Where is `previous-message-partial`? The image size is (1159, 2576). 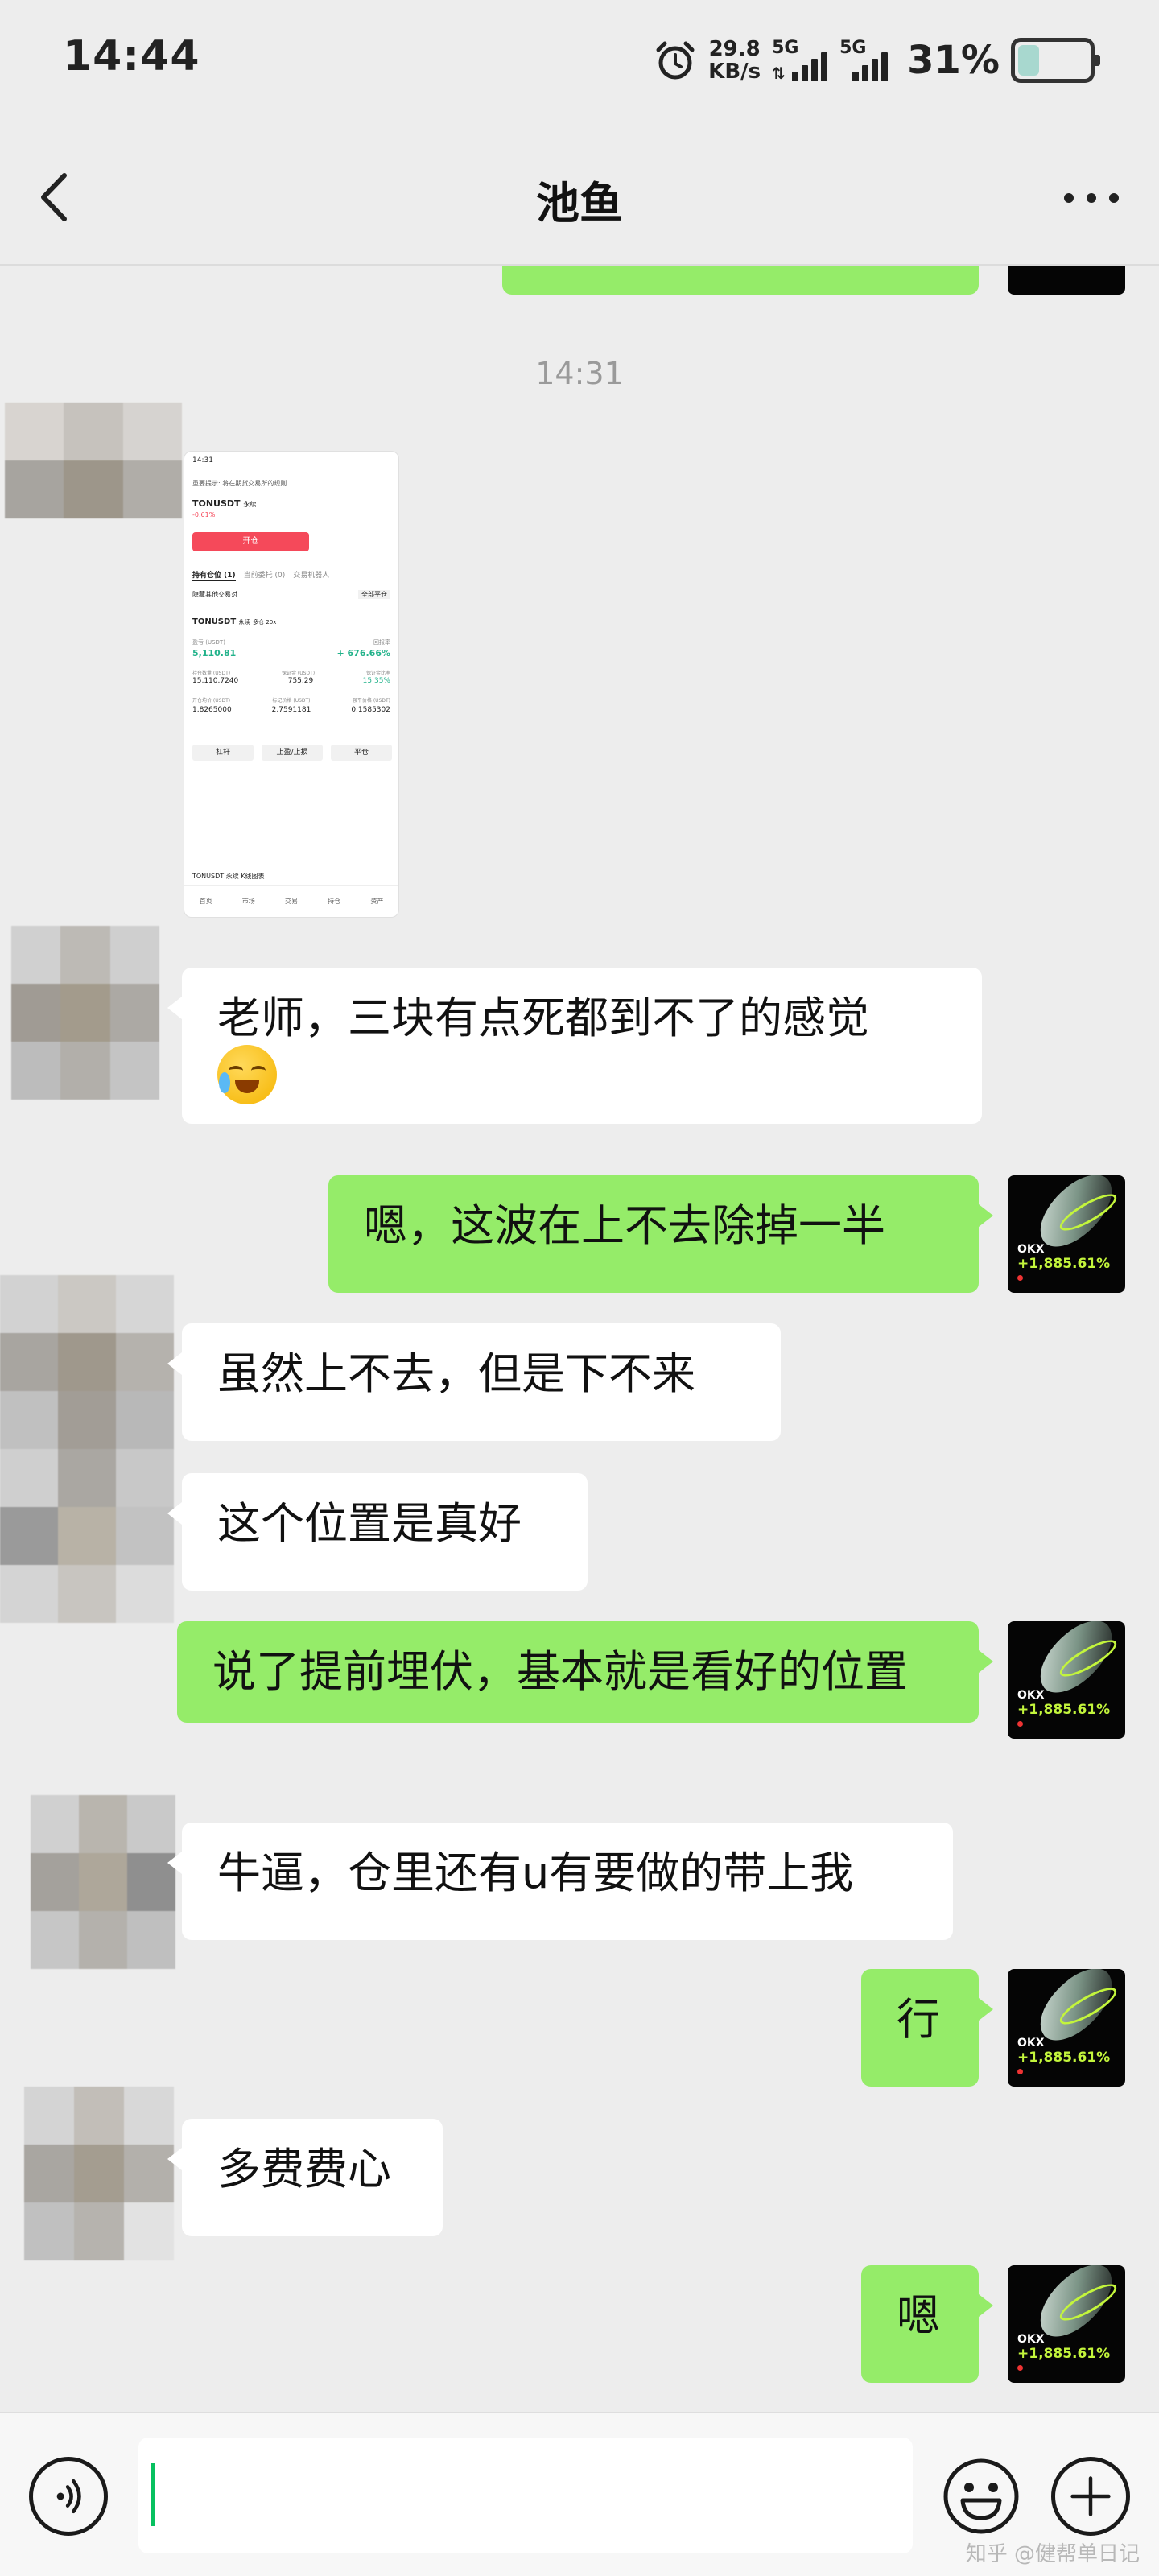 previous-message-partial is located at coordinates (740, 280).